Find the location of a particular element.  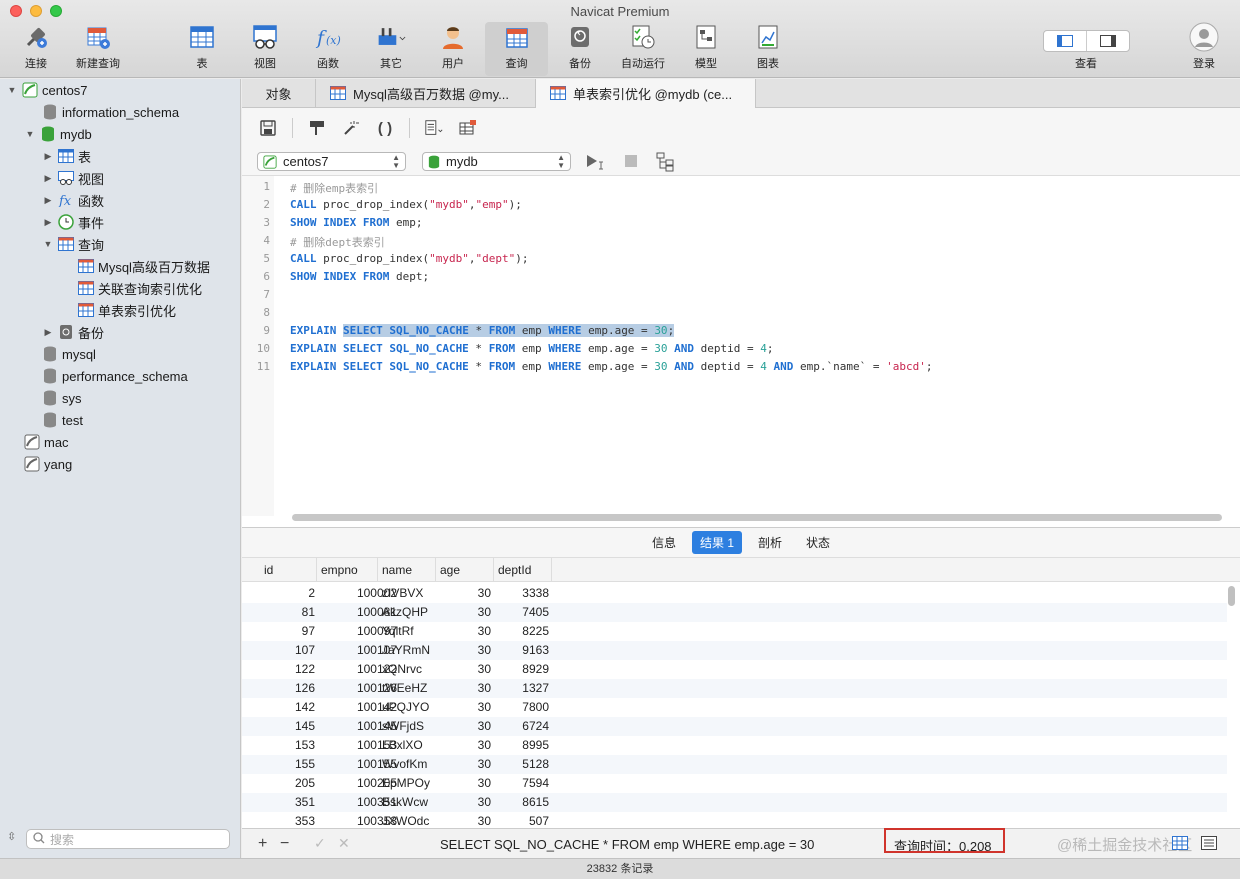

table-cell: 155 is located at coordinates (287, 764).